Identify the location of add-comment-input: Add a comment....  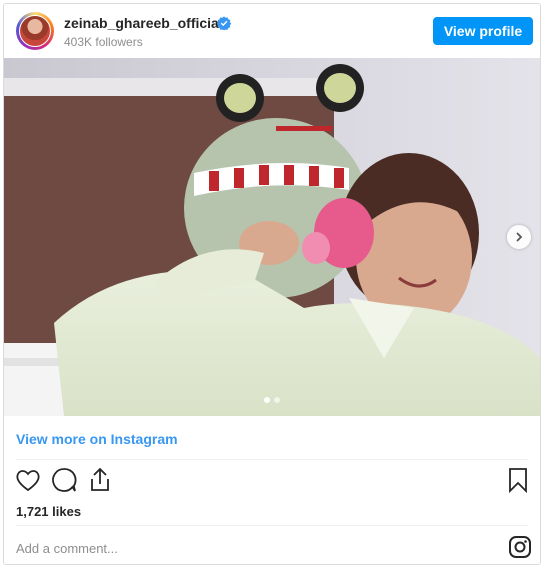
(67, 548).